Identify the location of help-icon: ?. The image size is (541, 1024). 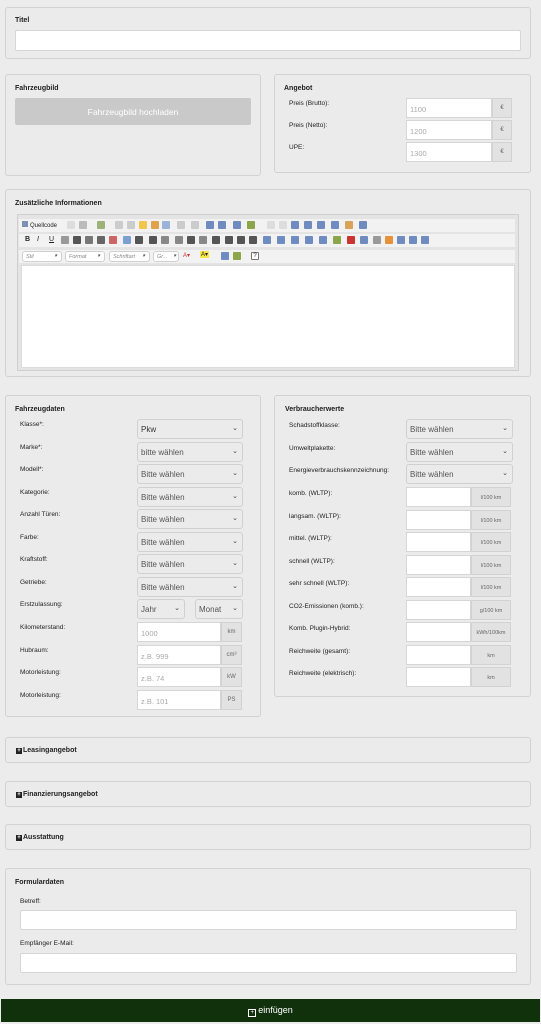
(255, 256).